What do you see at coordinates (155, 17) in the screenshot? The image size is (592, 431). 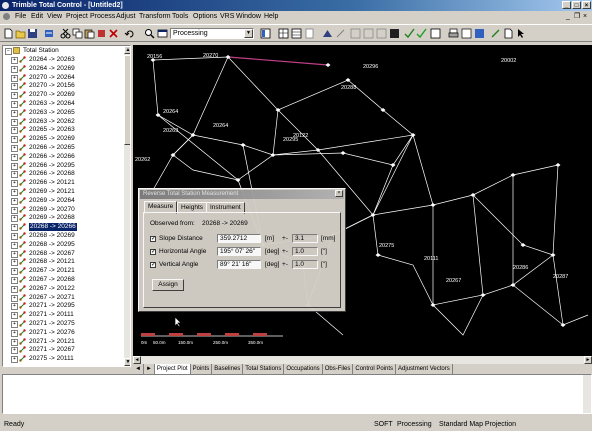 I see `menu-transform: Transform` at bounding box center [155, 17].